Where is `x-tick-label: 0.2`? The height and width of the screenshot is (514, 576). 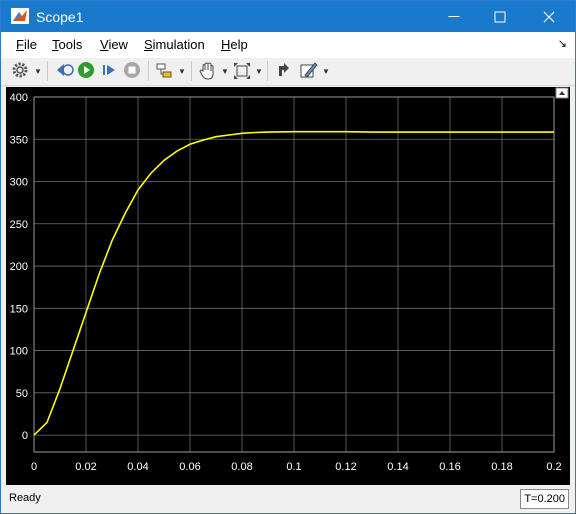 x-tick-label: 0.2 is located at coordinates (553, 467).